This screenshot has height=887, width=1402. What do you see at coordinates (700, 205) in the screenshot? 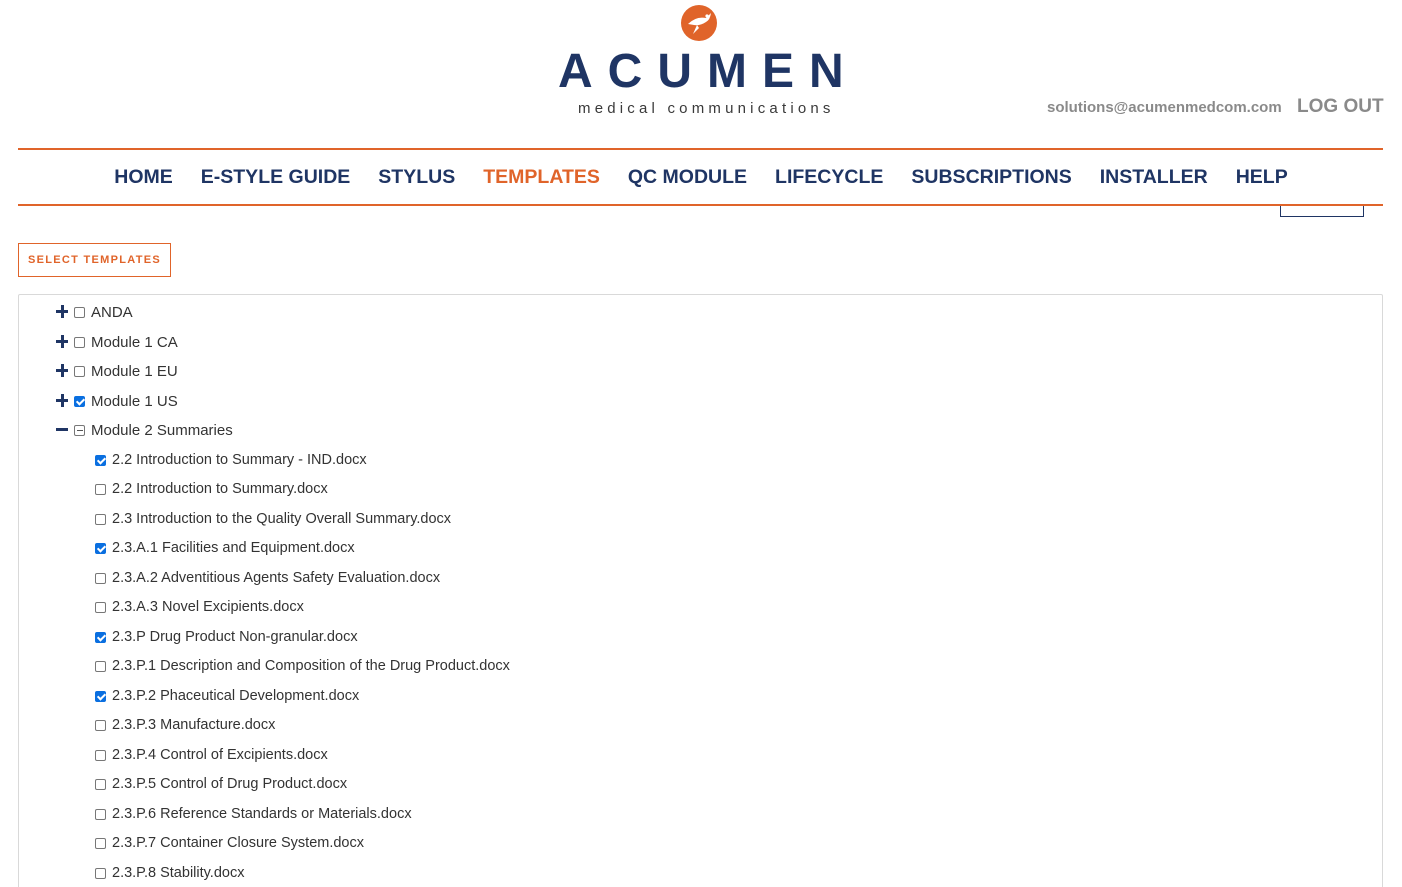
I see `nav-bottom-divider` at bounding box center [700, 205].